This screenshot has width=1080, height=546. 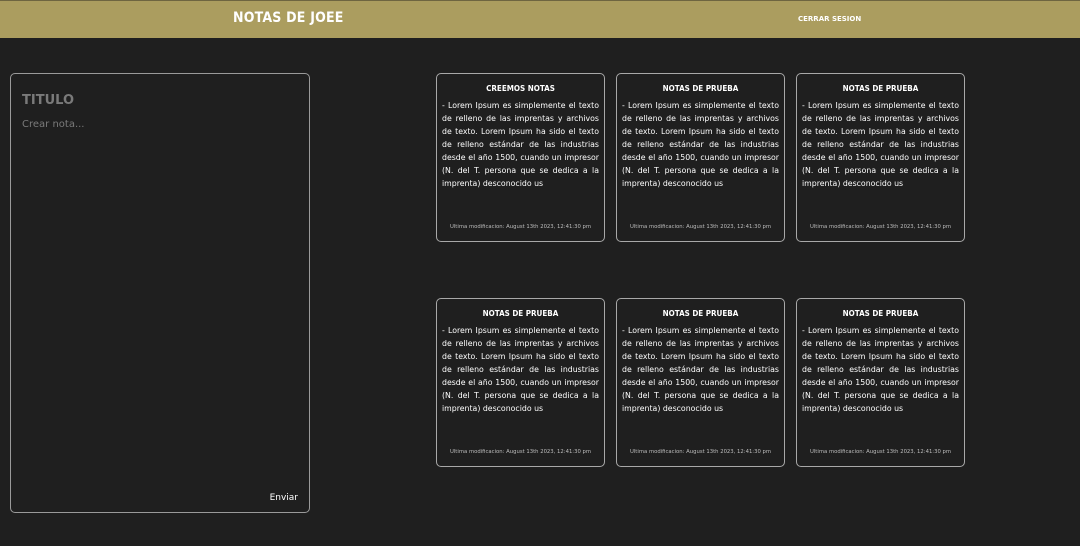 What do you see at coordinates (540, 19) in the screenshot?
I see `top-bar: NOTAS DE JOEE CERRAR SESION` at bounding box center [540, 19].